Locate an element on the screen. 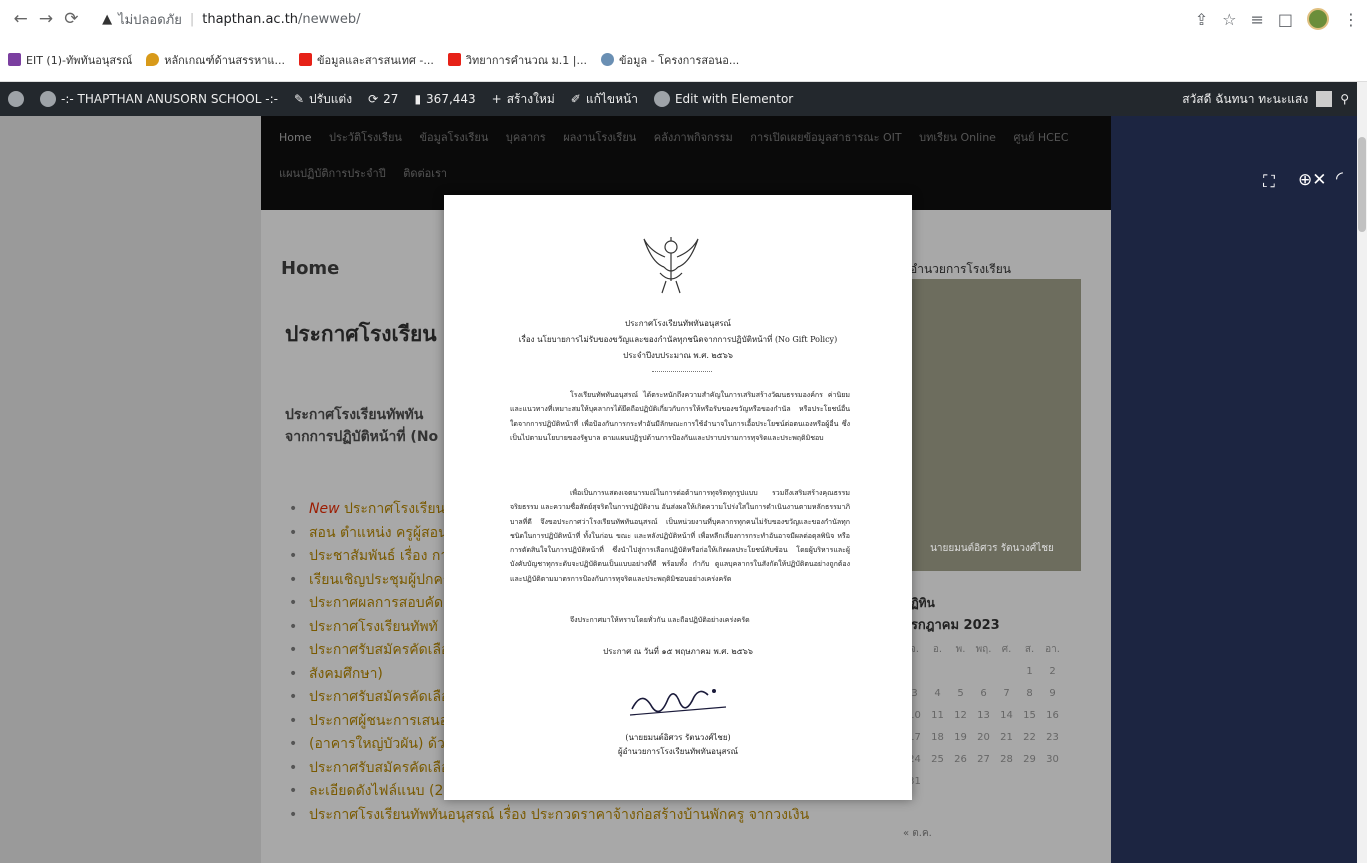 The image size is (1367, 863). calendar-day: 30 is located at coordinates (1052, 759).